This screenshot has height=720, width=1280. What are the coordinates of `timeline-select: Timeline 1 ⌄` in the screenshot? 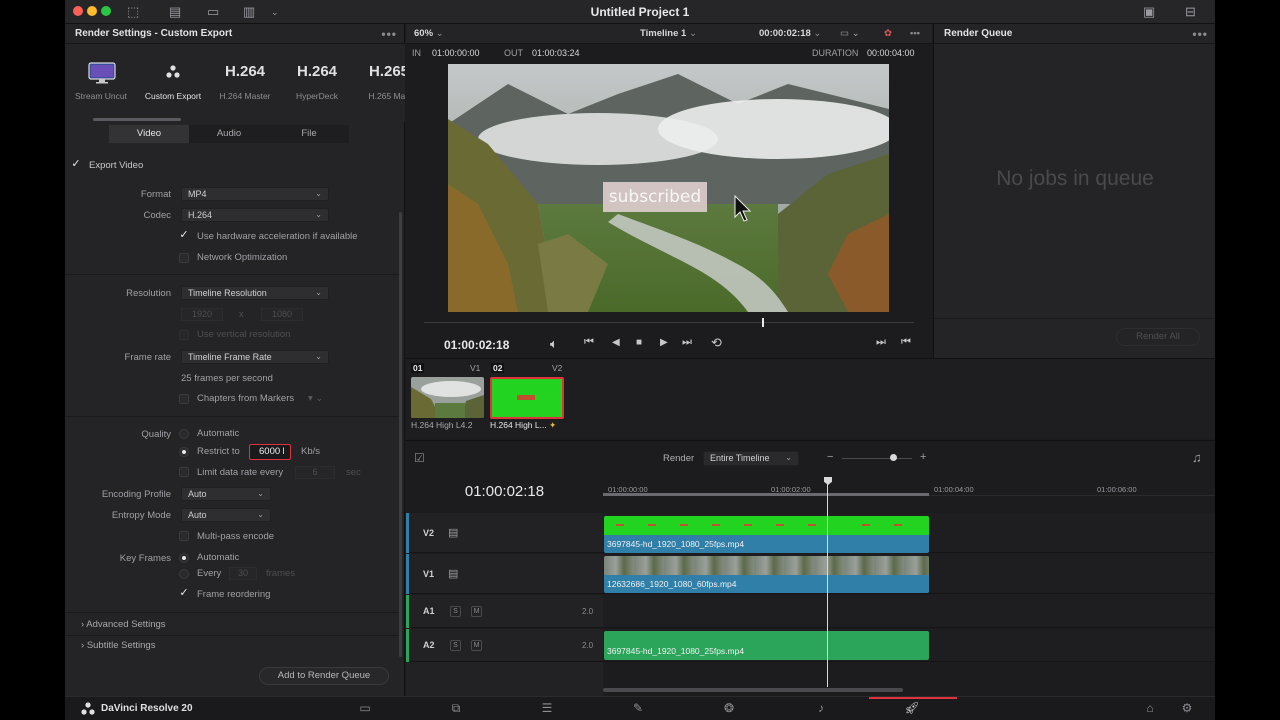 It's located at (668, 34).